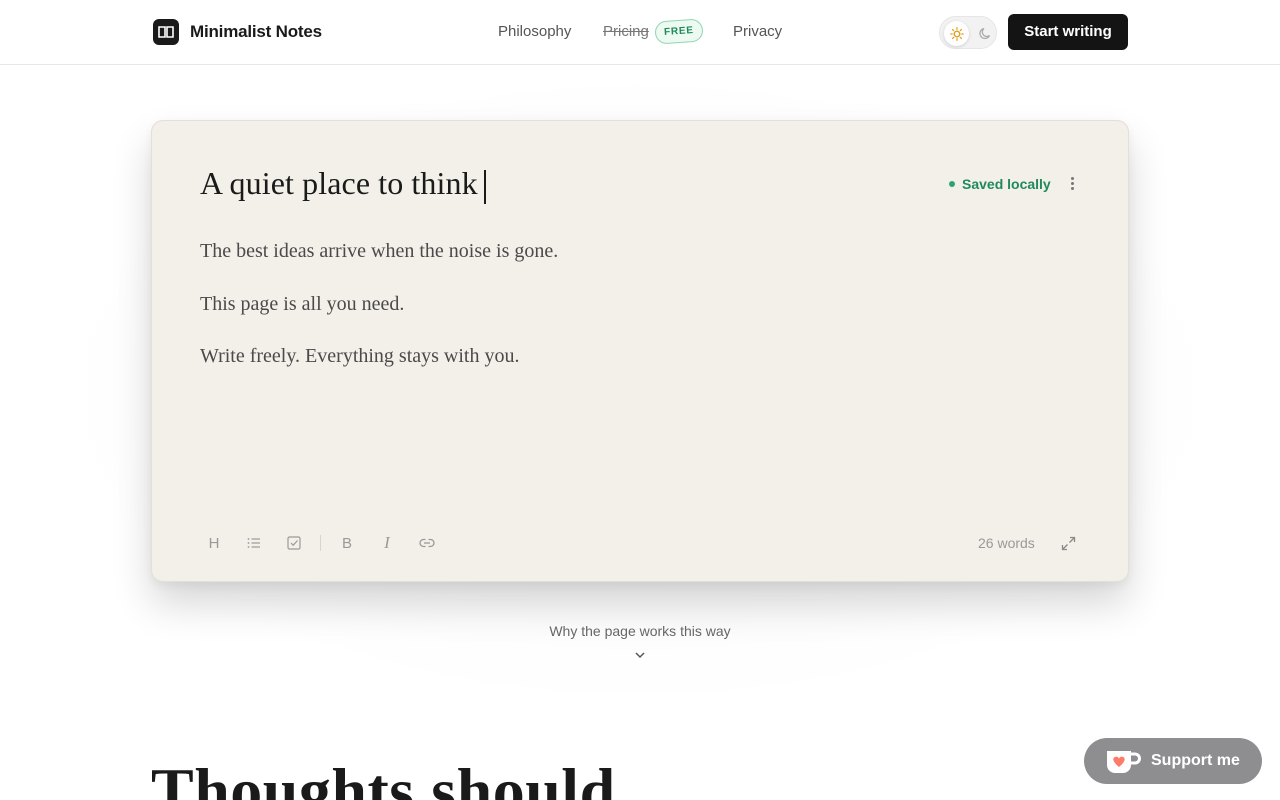  What do you see at coordinates (956, 33) in the screenshot?
I see `sun-icon` at bounding box center [956, 33].